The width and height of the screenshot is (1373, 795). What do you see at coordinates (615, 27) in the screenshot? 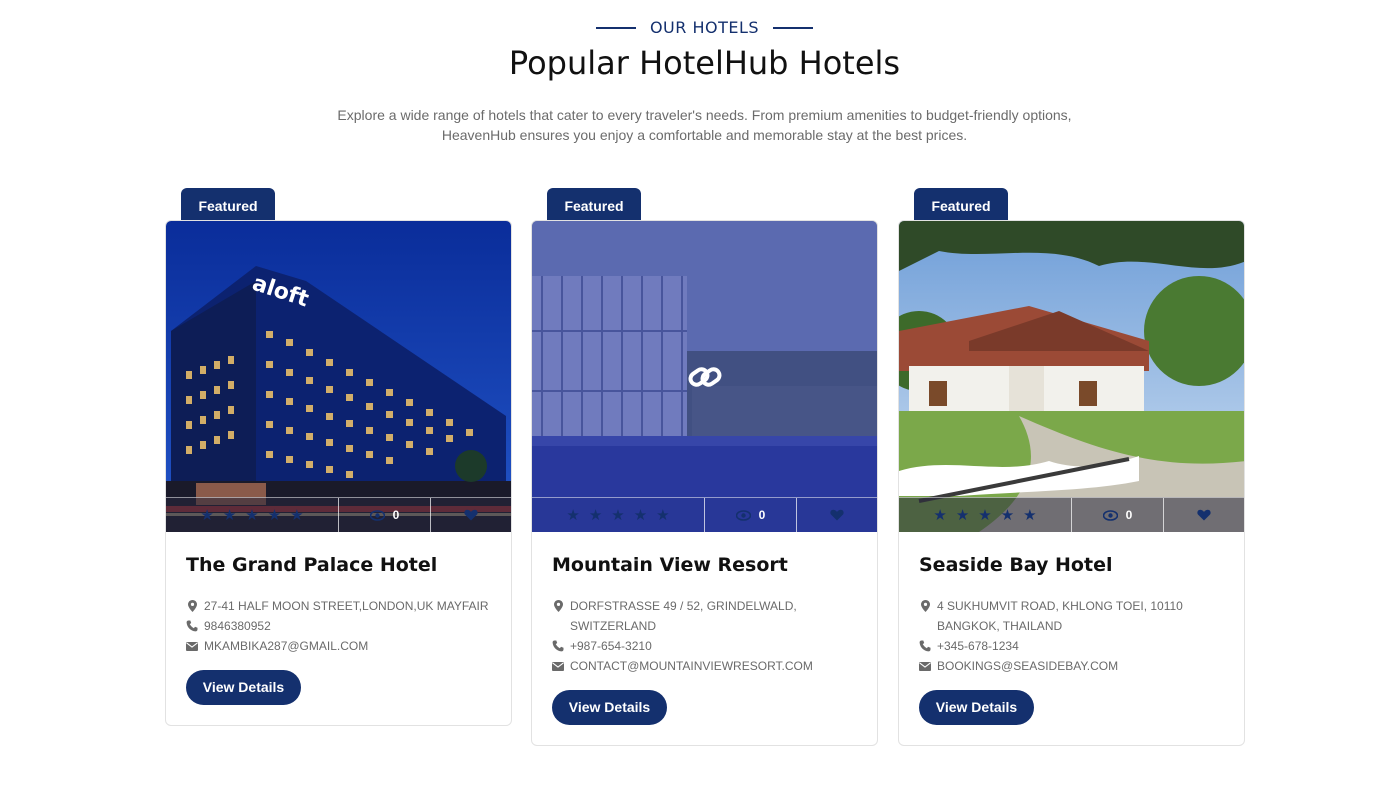
I see `eyebrow-rule-left` at bounding box center [615, 27].